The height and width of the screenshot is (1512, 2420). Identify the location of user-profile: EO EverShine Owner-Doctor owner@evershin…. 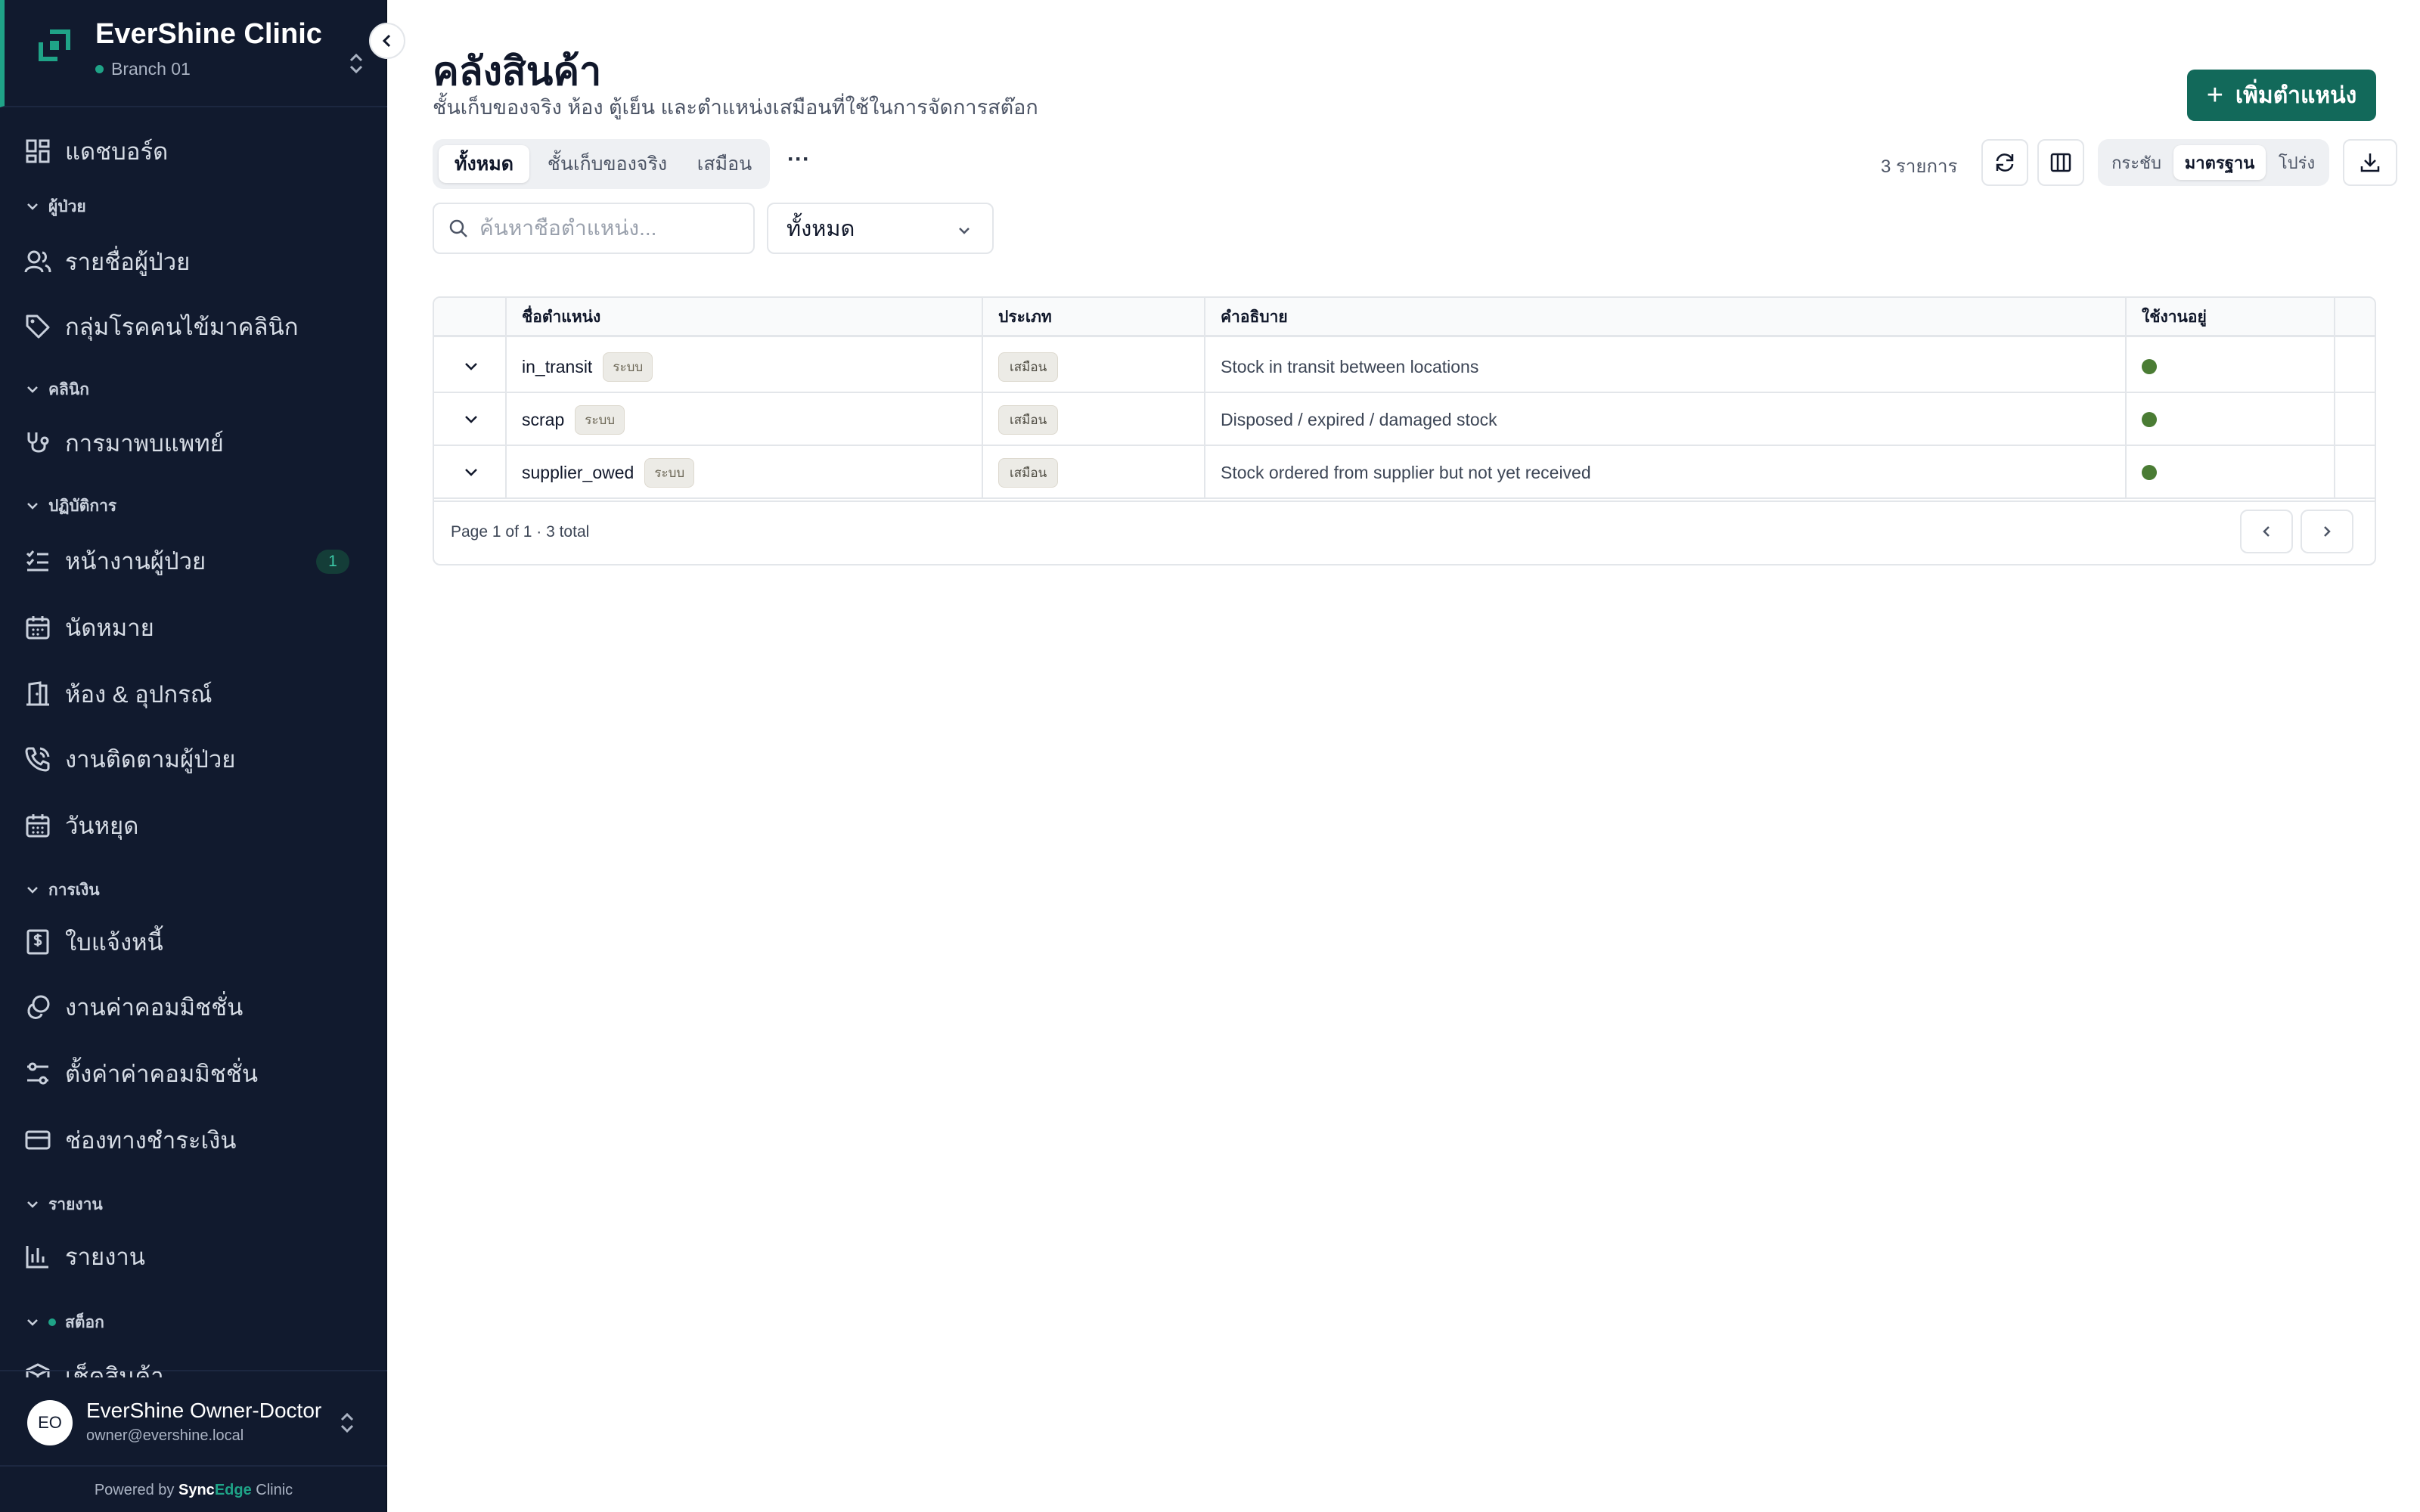
(193, 1417).